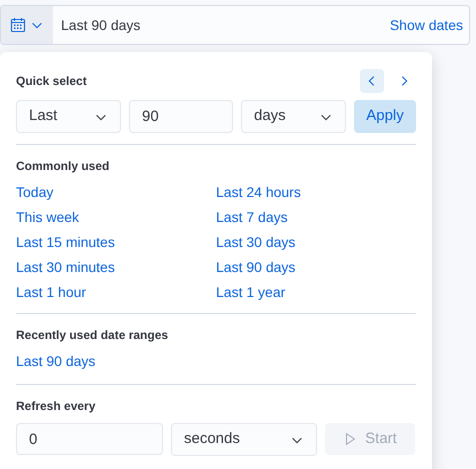 This screenshot has width=476, height=469. I want to click on amount-field: 90, so click(181, 116).